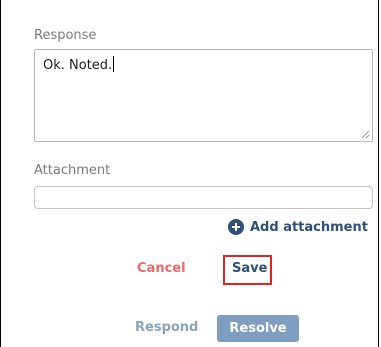 This screenshot has width=381, height=347. I want to click on respond-button: Respond, so click(166, 327).